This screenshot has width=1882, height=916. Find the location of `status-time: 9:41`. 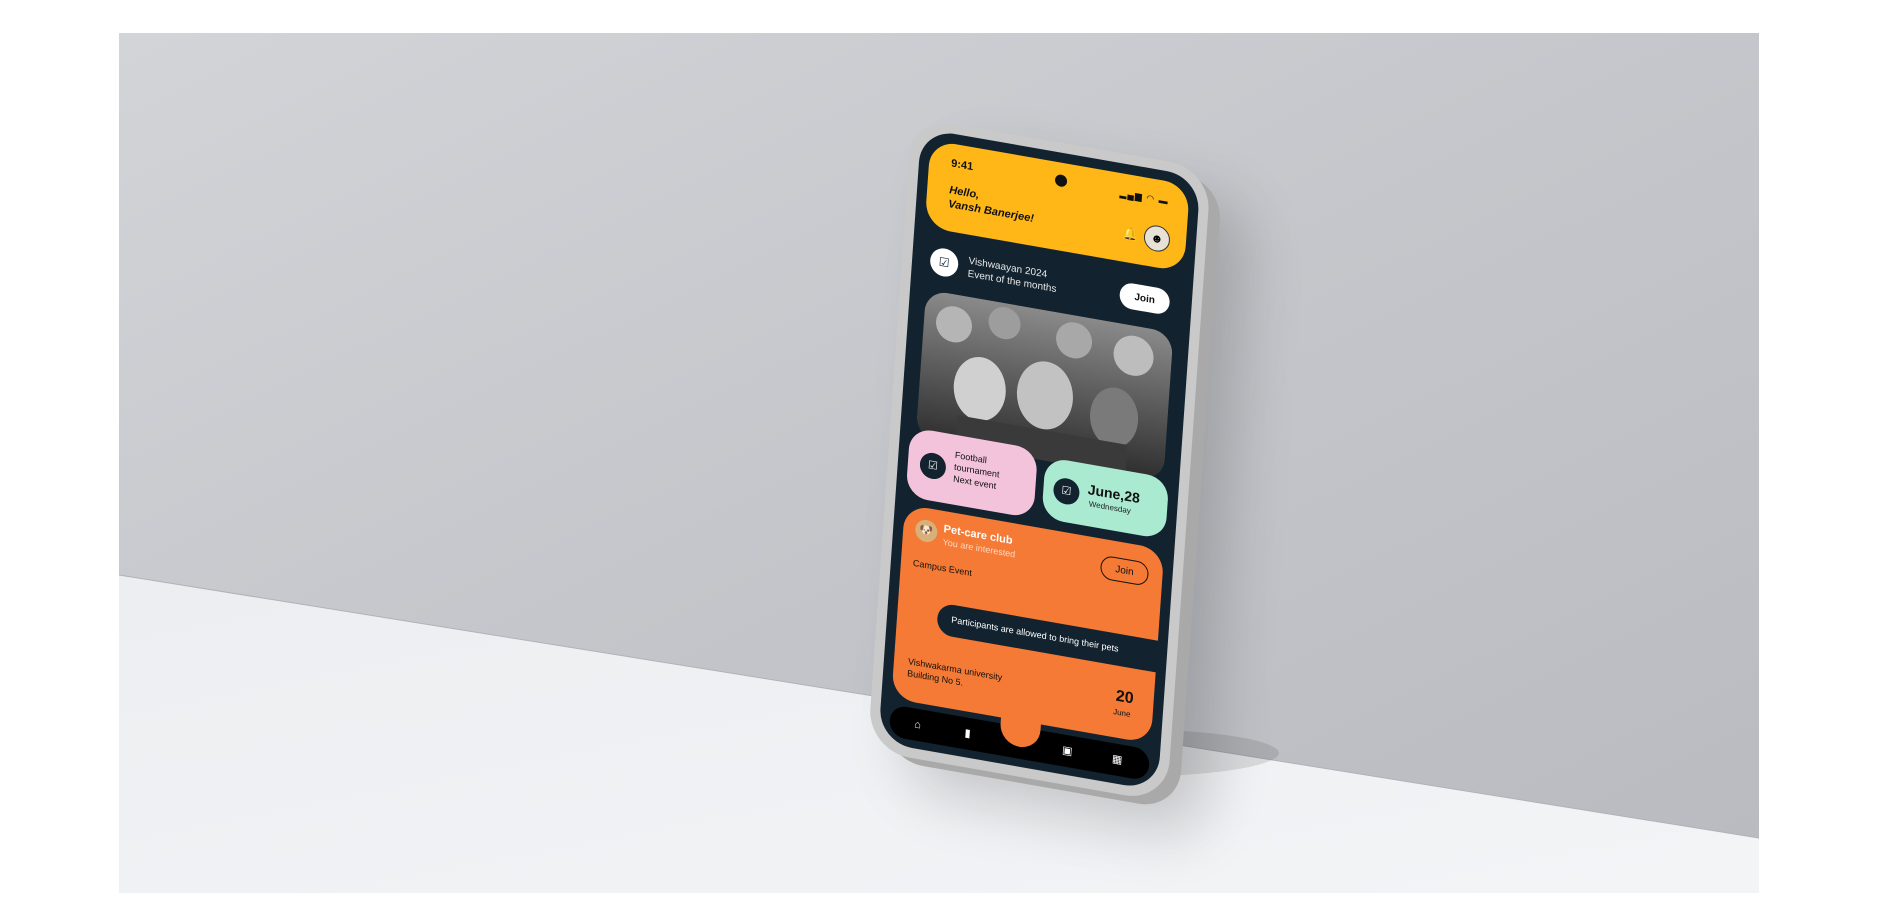

status-time: 9:41 is located at coordinates (962, 165).